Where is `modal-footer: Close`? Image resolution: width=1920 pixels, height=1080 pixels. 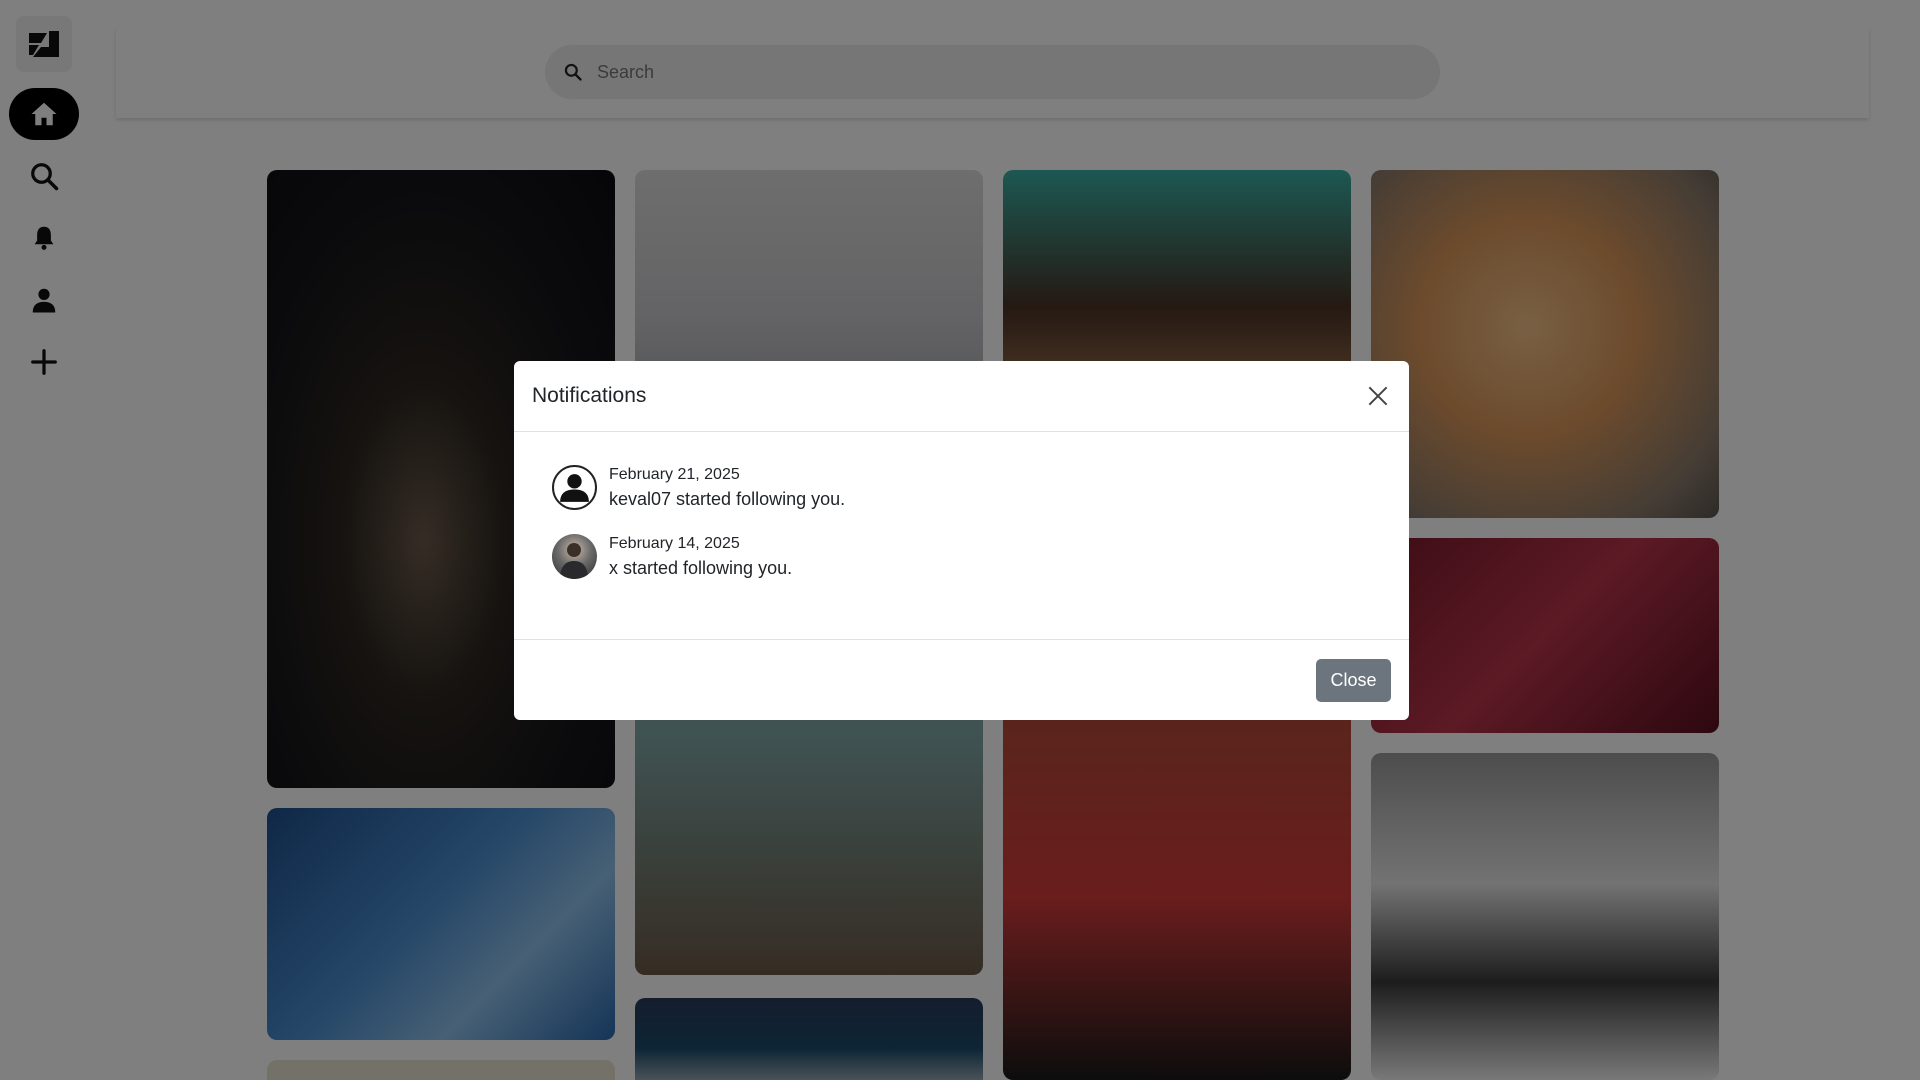
modal-footer: Close is located at coordinates (961, 680).